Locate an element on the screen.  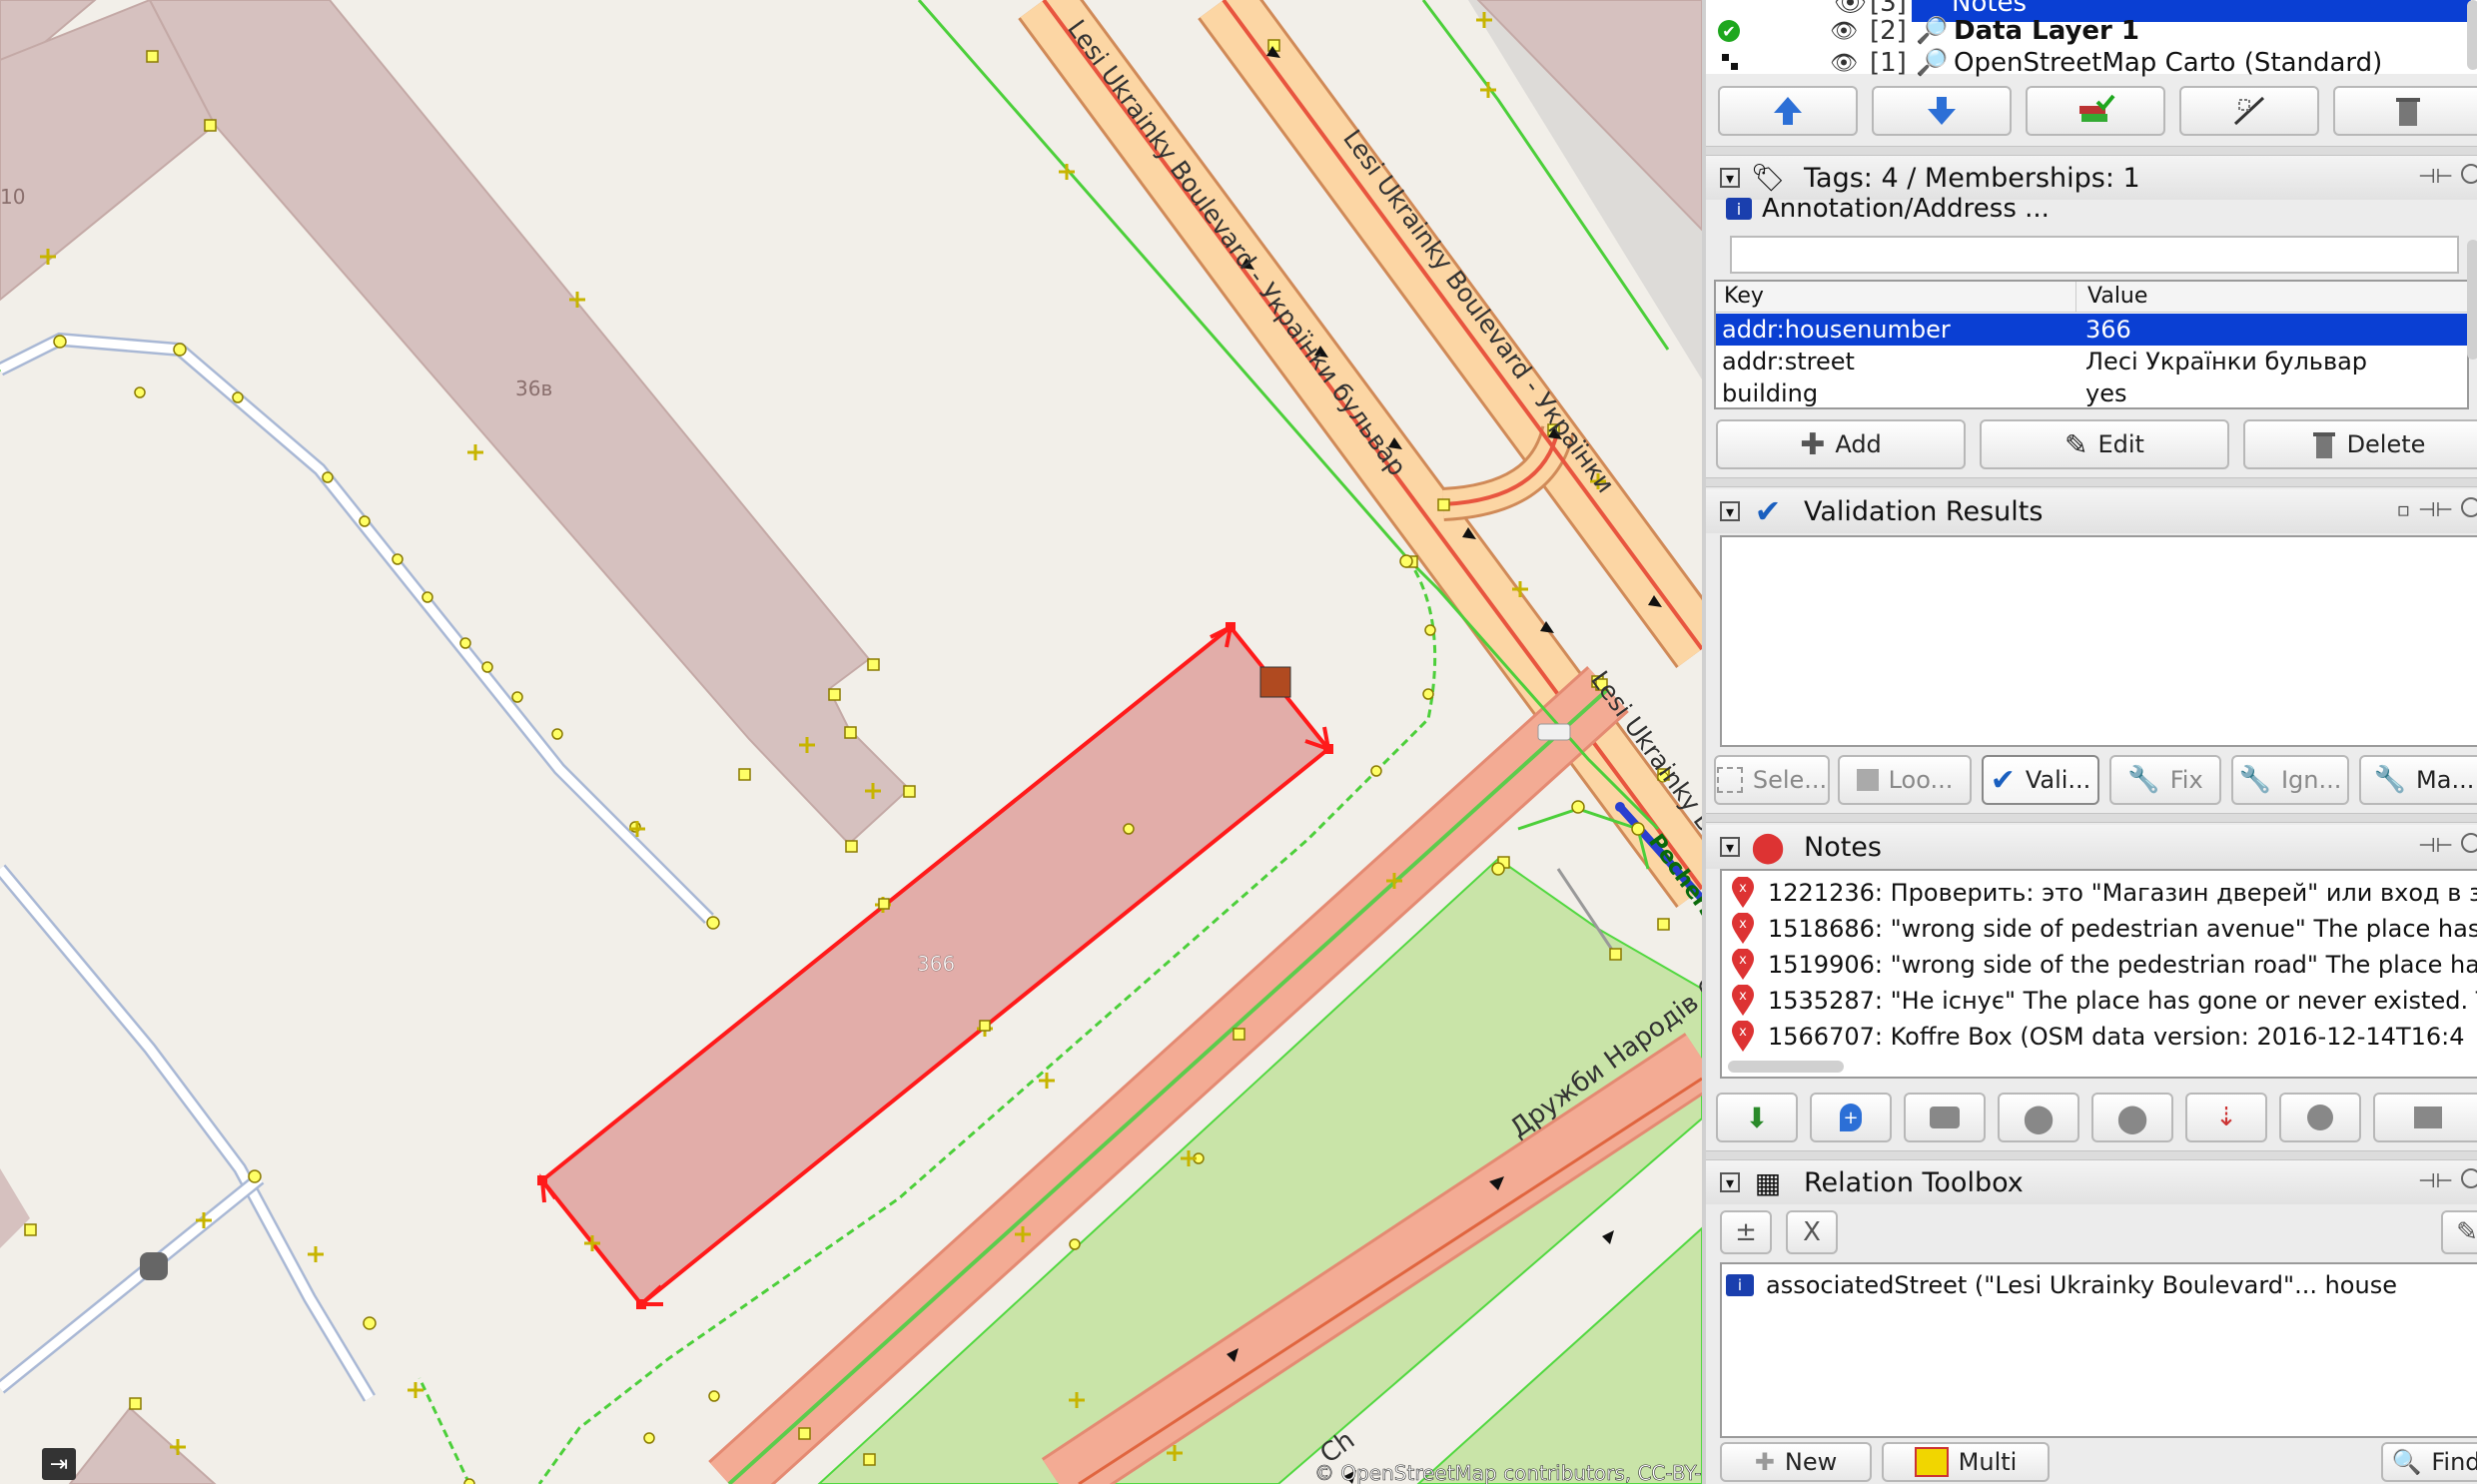
relation-toolbox-header: ▾ ▦ Relation Toolbox ⊣⊢ is located at coordinates (2091, 1182).